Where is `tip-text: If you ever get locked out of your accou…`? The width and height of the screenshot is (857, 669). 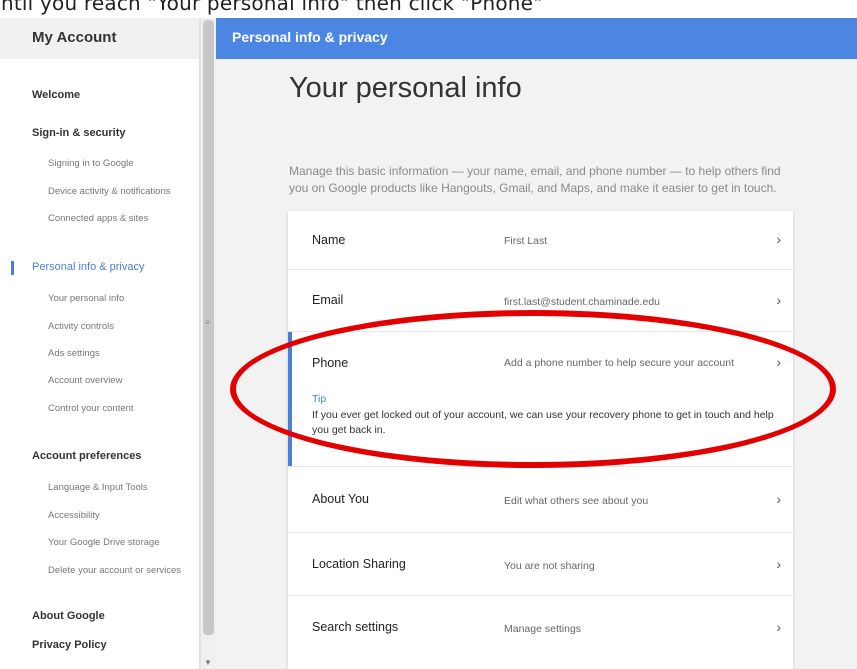 tip-text: If you ever get locked out of your accou… is located at coordinates (543, 422).